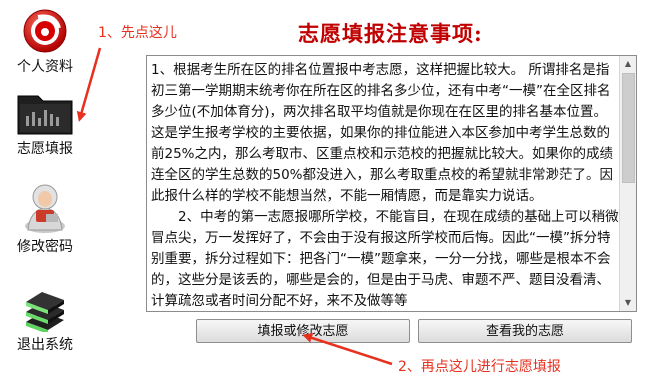 The image size is (668, 391). What do you see at coordinates (627, 183) in the screenshot?
I see `vertical-scrollbar: ▲ ▼` at bounding box center [627, 183].